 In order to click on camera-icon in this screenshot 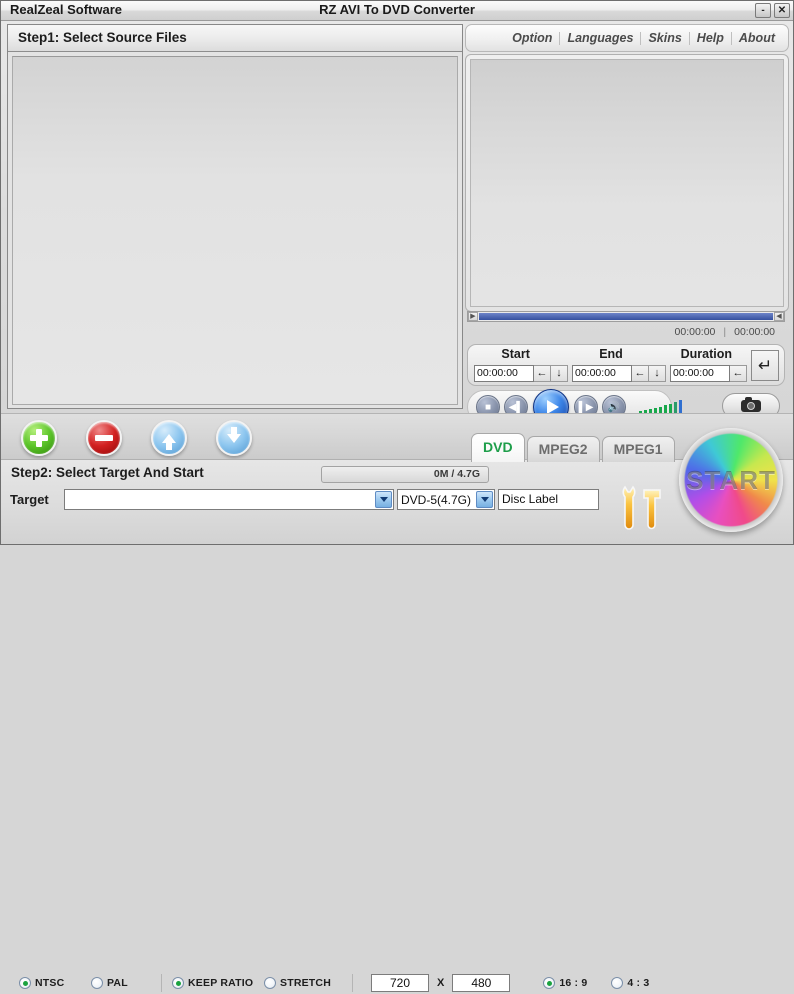, I will do `click(751, 404)`.